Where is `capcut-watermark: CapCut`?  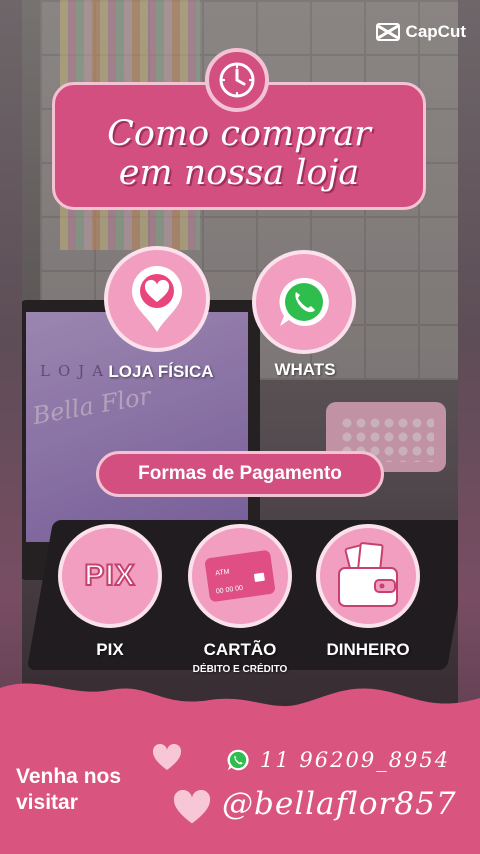
capcut-watermark: CapCut is located at coordinates (420, 32).